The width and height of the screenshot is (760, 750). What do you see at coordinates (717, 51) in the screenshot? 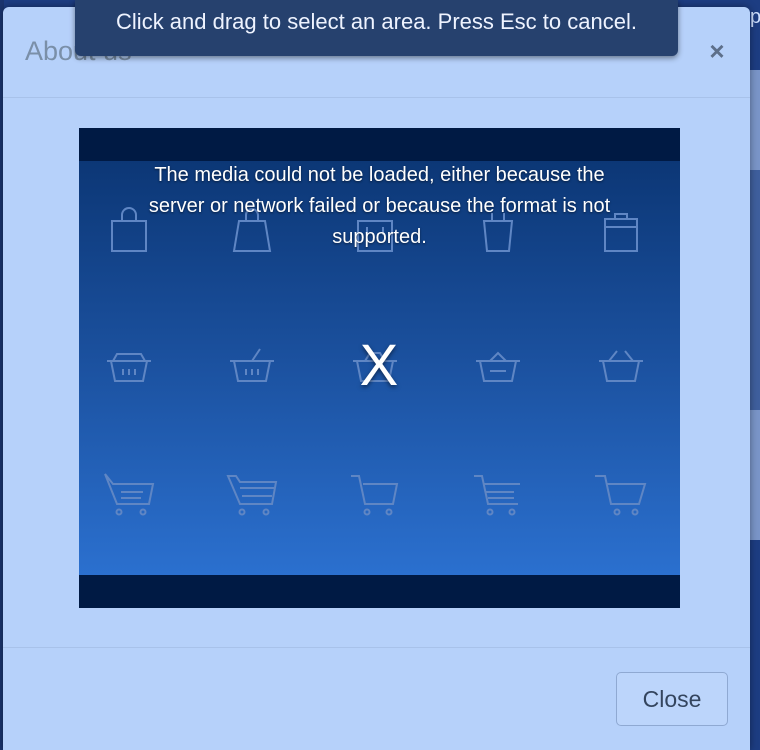
I see `close-icon: ×` at bounding box center [717, 51].